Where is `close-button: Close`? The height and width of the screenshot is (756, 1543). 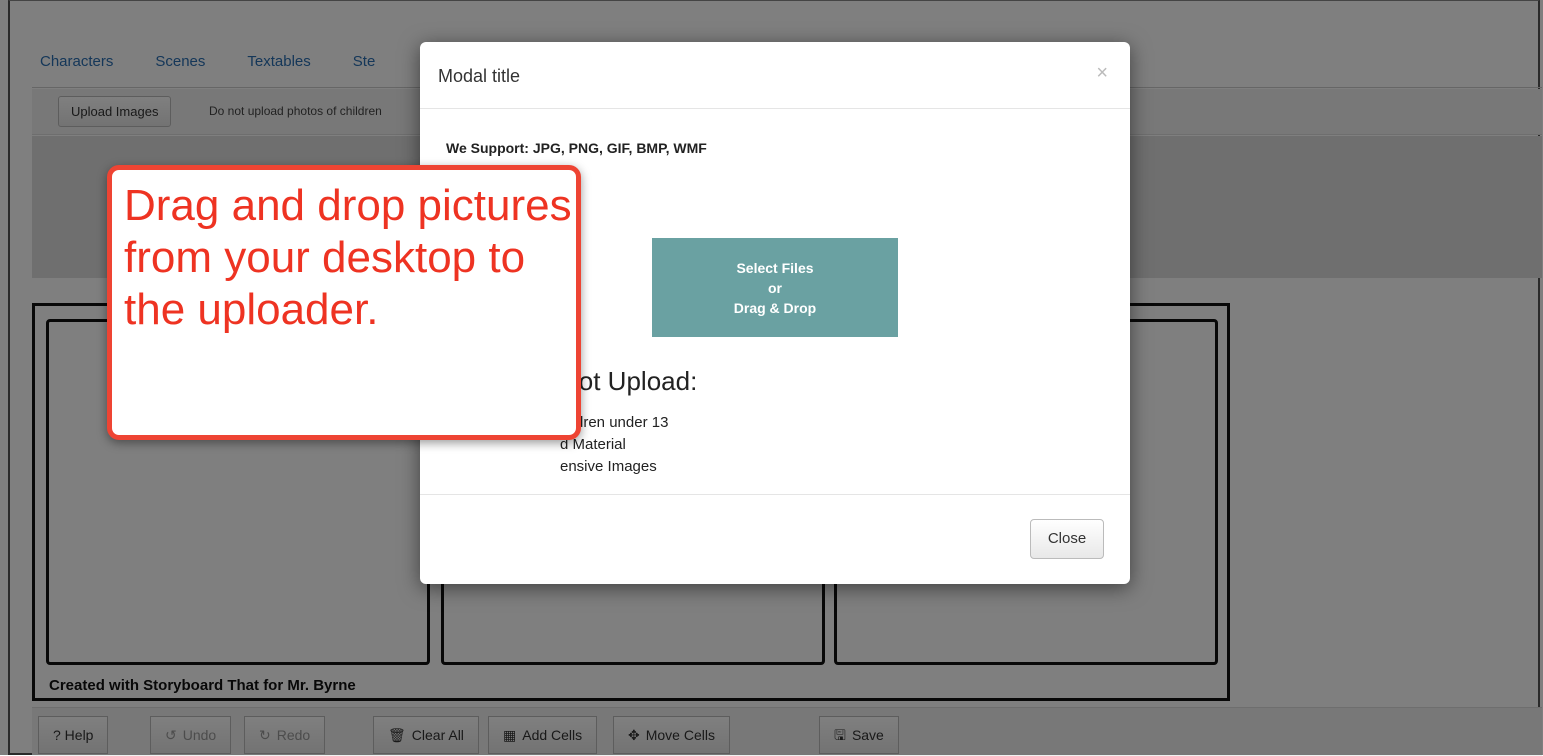 close-button: Close is located at coordinates (1067, 539).